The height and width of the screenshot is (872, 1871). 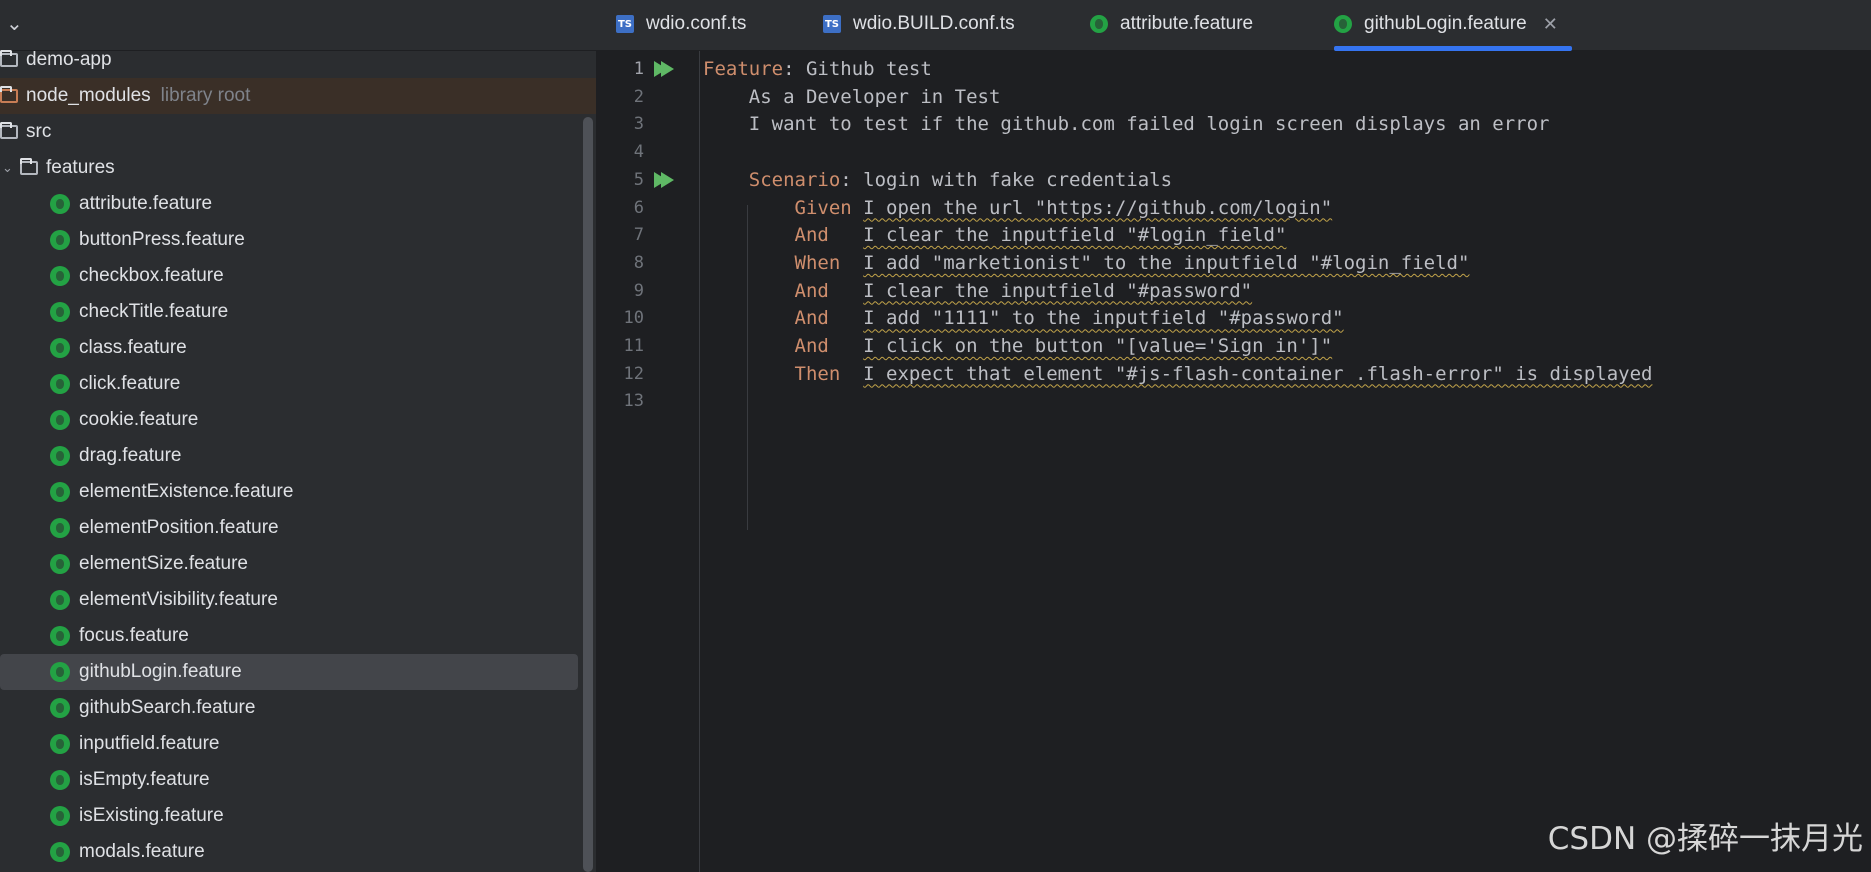 I want to click on collapse-chevron-icon: ⌄, so click(x=14, y=23).